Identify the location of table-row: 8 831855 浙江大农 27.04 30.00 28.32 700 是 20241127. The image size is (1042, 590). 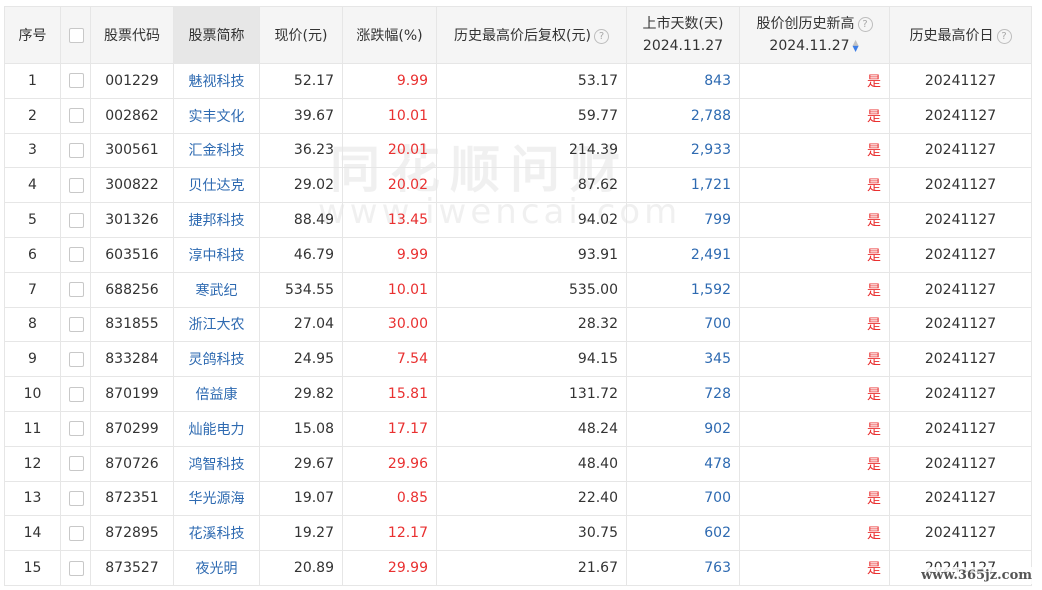
(518, 324).